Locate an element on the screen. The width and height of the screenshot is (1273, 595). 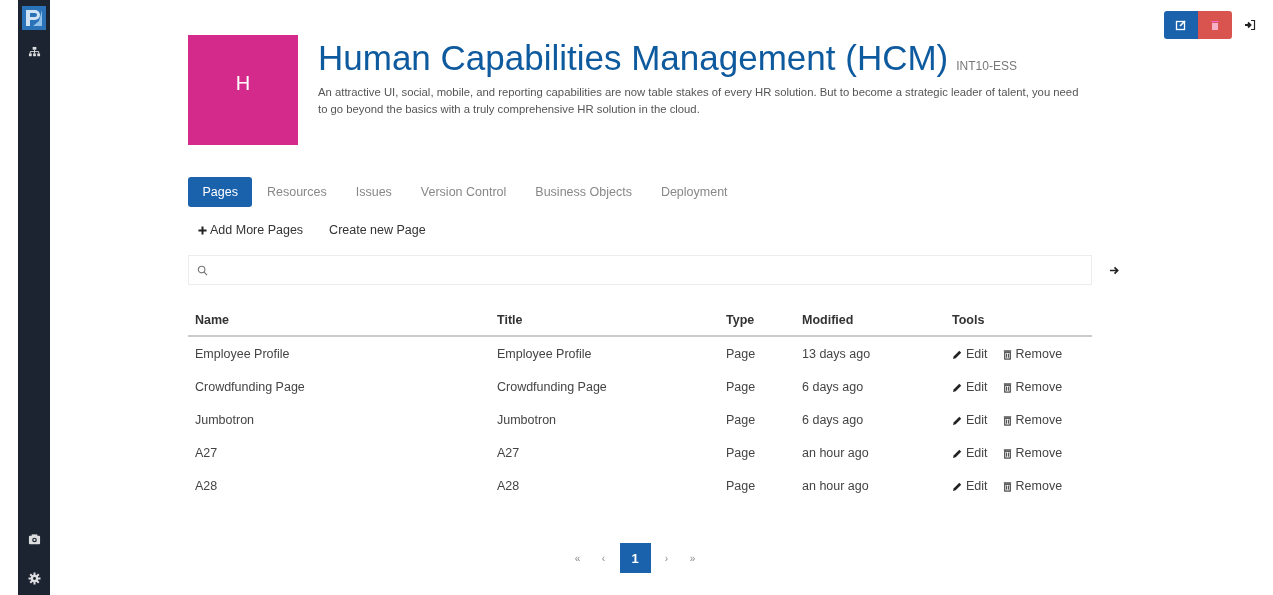
table-cell: 13 days ago is located at coordinates (870, 353).